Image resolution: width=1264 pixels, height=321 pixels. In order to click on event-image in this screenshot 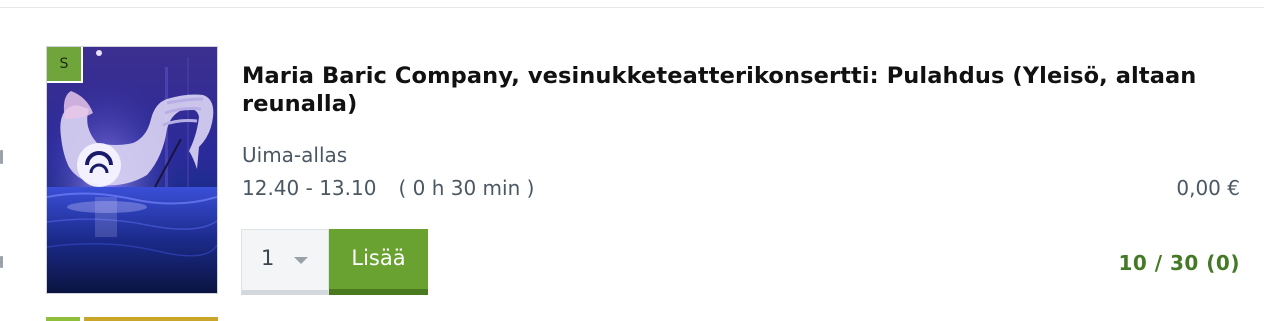, I will do `click(132, 170)`.